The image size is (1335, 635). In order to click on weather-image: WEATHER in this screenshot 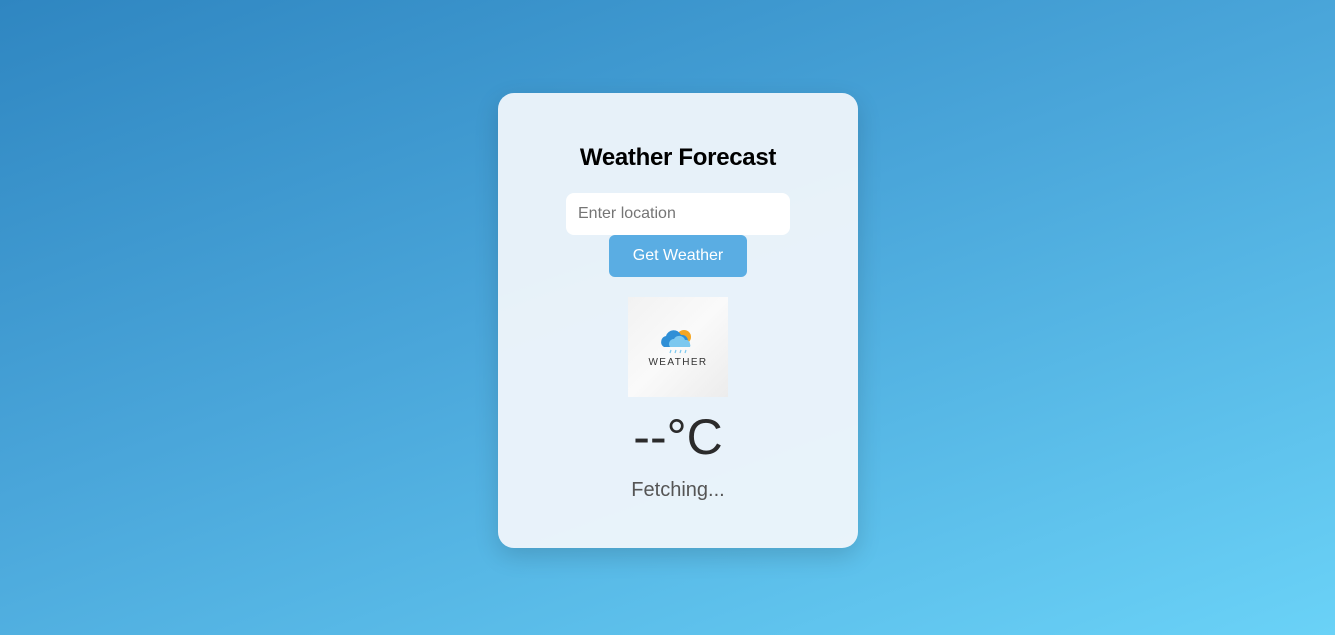, I will do `click(678, 347)`.